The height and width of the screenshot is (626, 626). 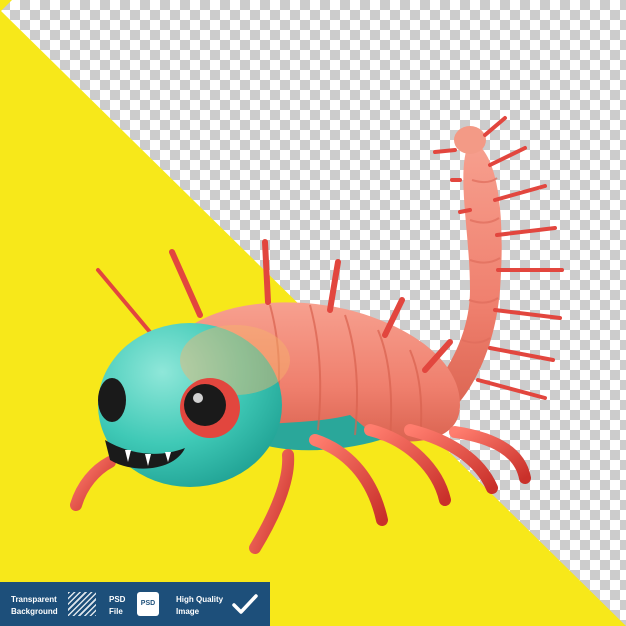 What do you see at coordinates (82, 604) in the screenshot?
I see `transparency-hatch-icon` at bounding box center [82, 604].